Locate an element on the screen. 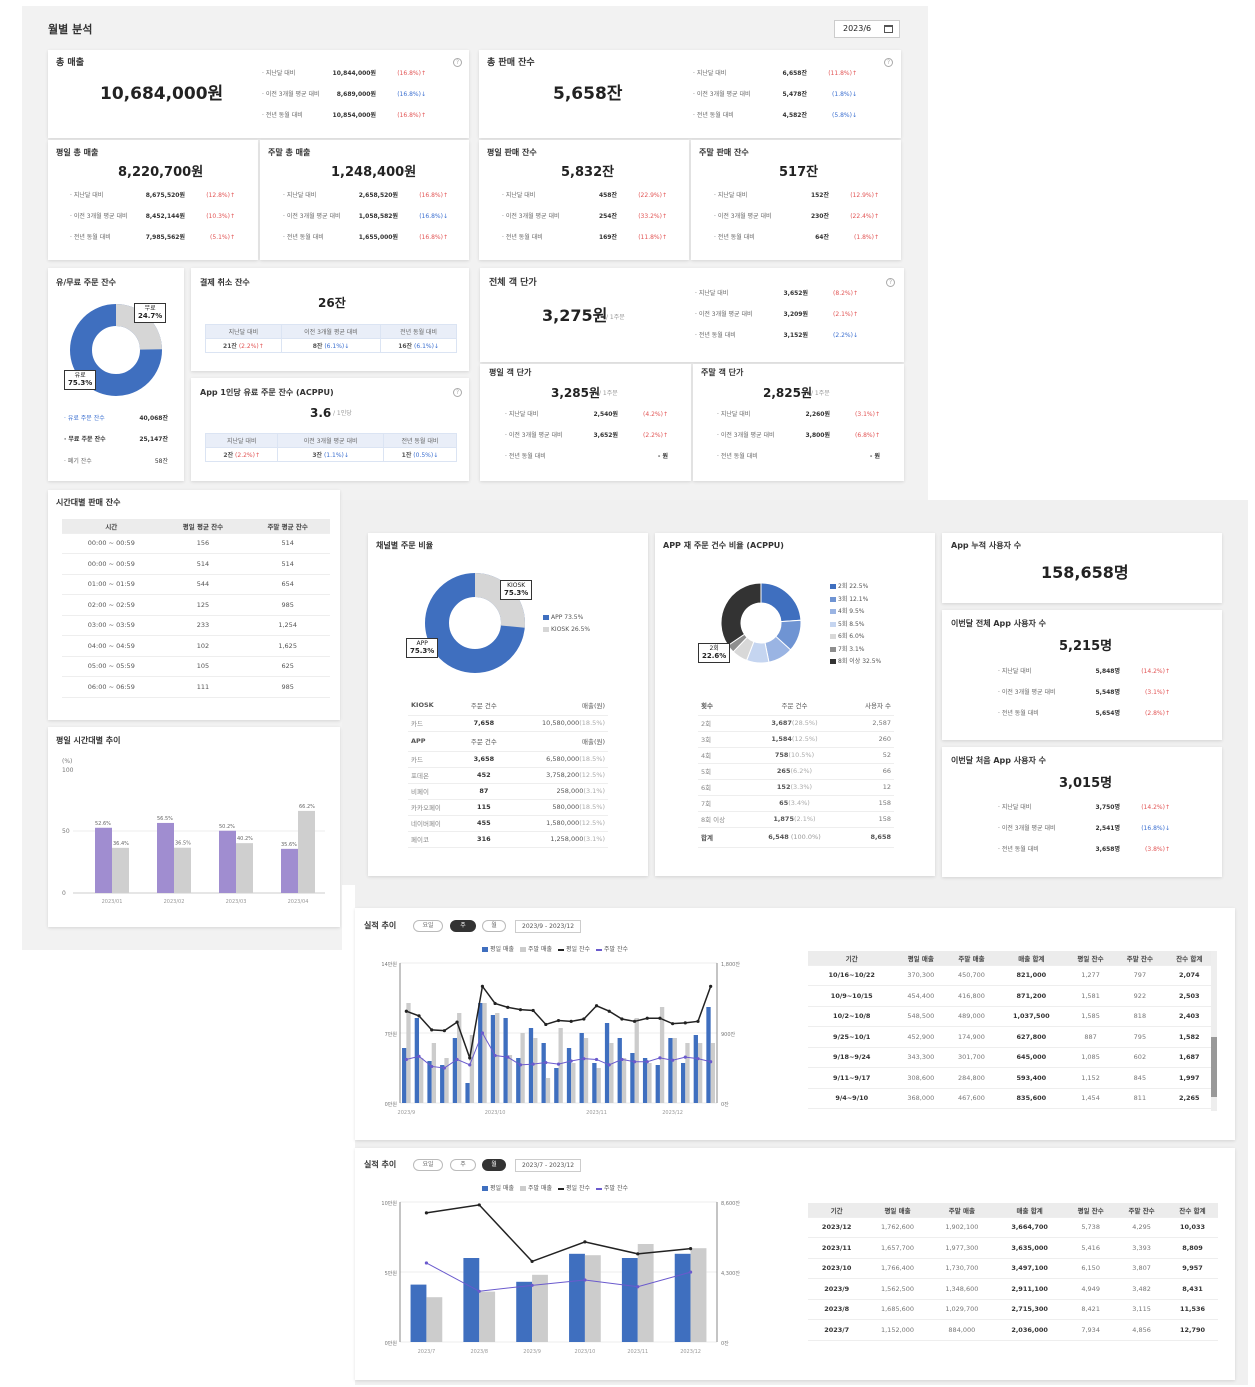 Image resolution: width=1255 pixels, height=1387 pixels. reorder-donut is located at coordinates (761, 623).